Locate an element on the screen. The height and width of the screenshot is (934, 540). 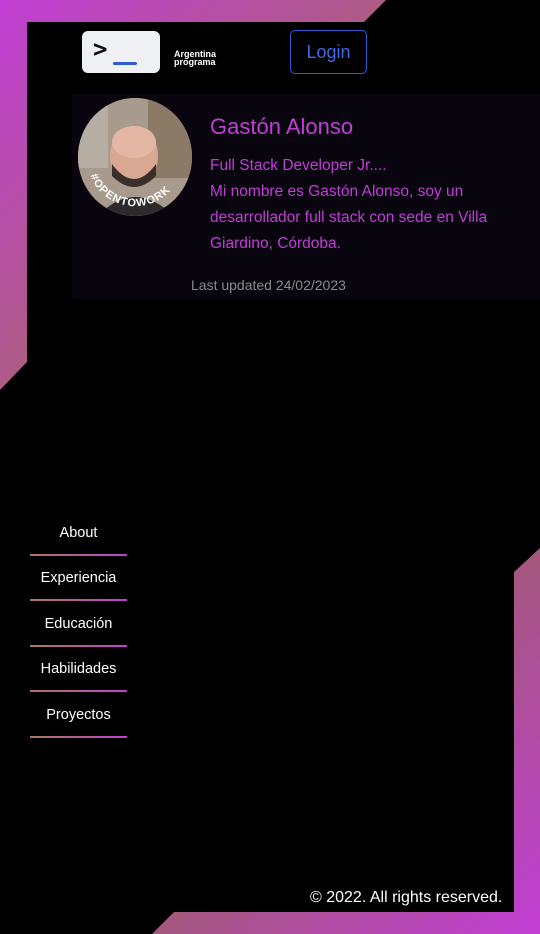
avatar: #OPENTOWORK is located at coordinates (135, 157).